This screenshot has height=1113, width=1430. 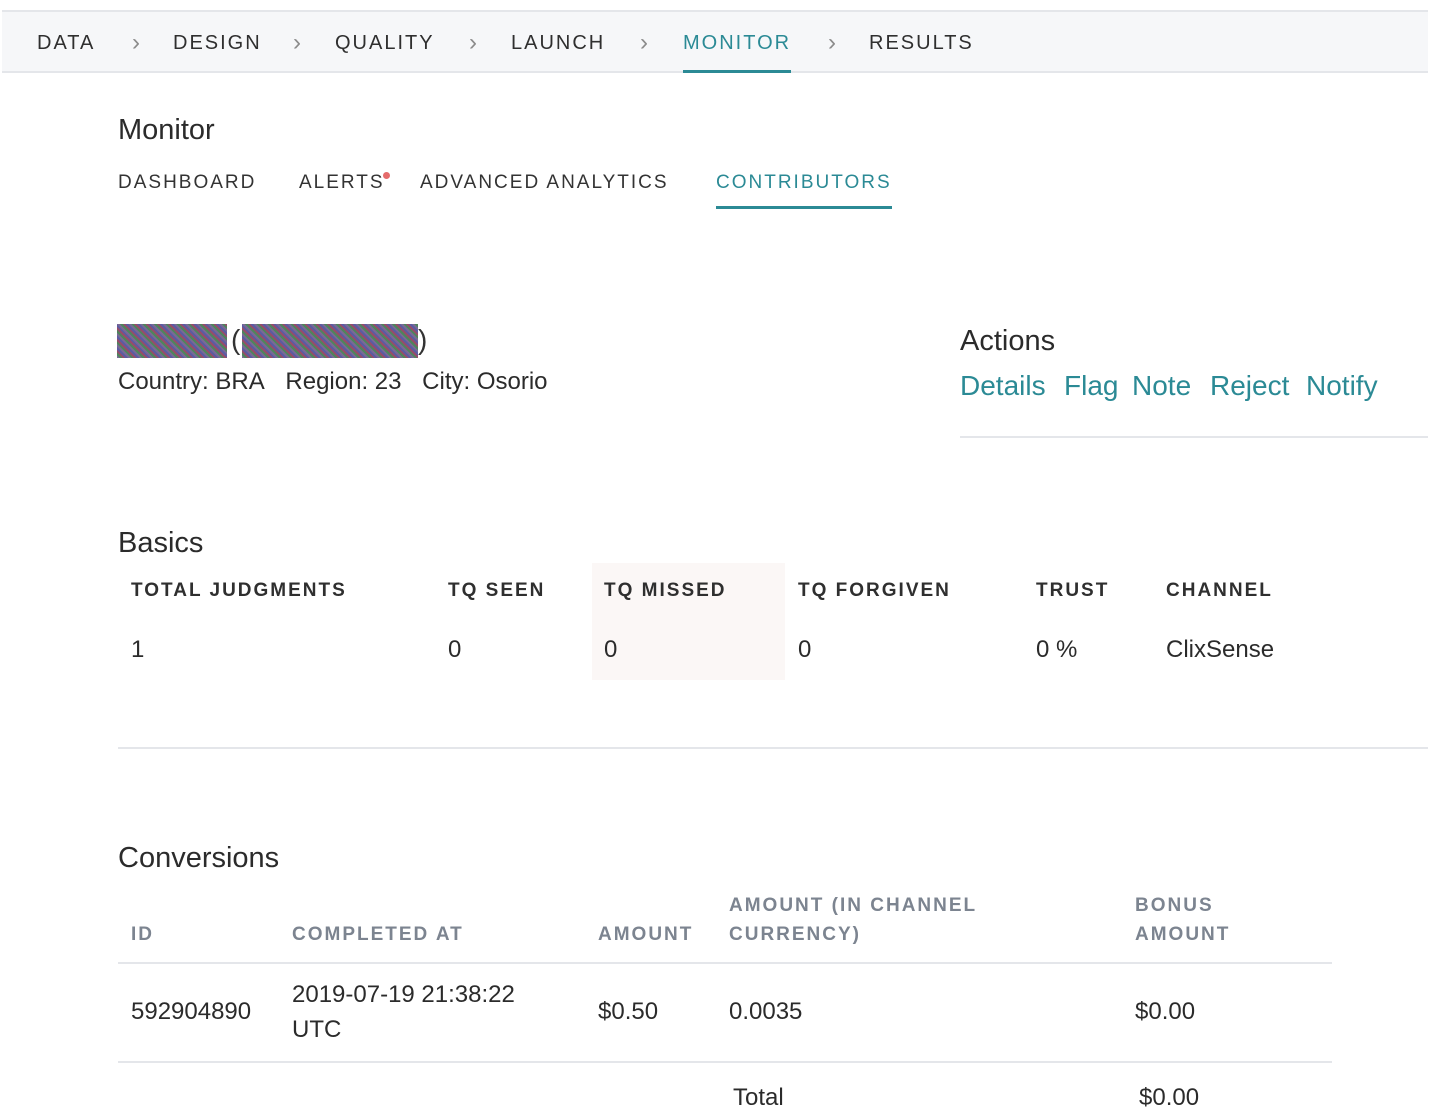 I want to click on note-link: Note, so click(x=1161, y=386).